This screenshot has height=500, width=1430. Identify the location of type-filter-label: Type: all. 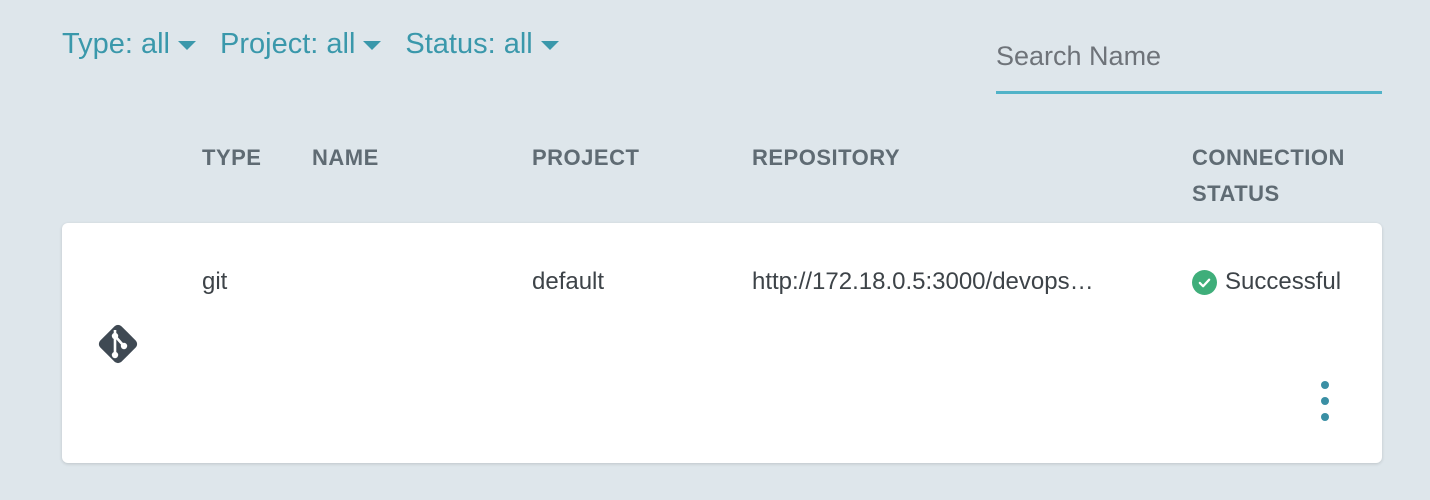
(116, 44).